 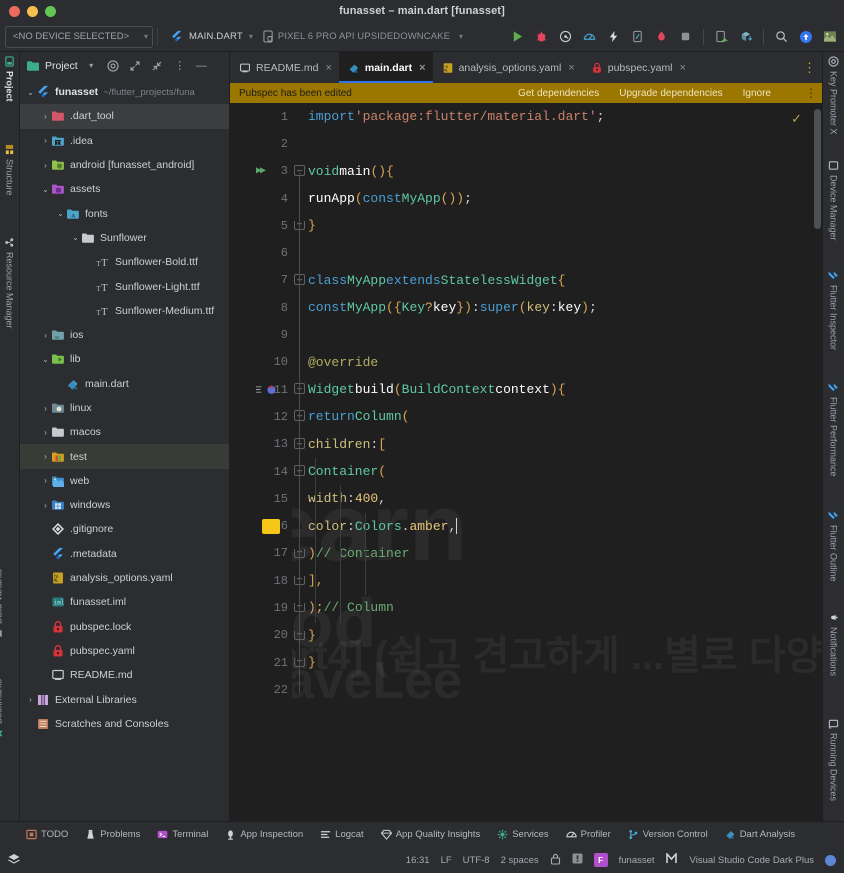 I want to click on line-number: 6, so click(x=261, y=252).